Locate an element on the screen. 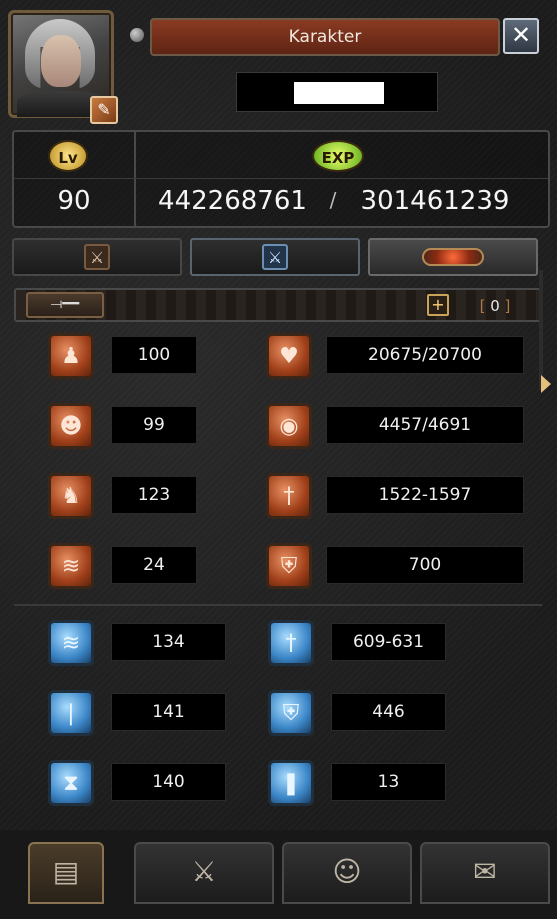  stat-value: 446 is located at coordinates (388, 712).